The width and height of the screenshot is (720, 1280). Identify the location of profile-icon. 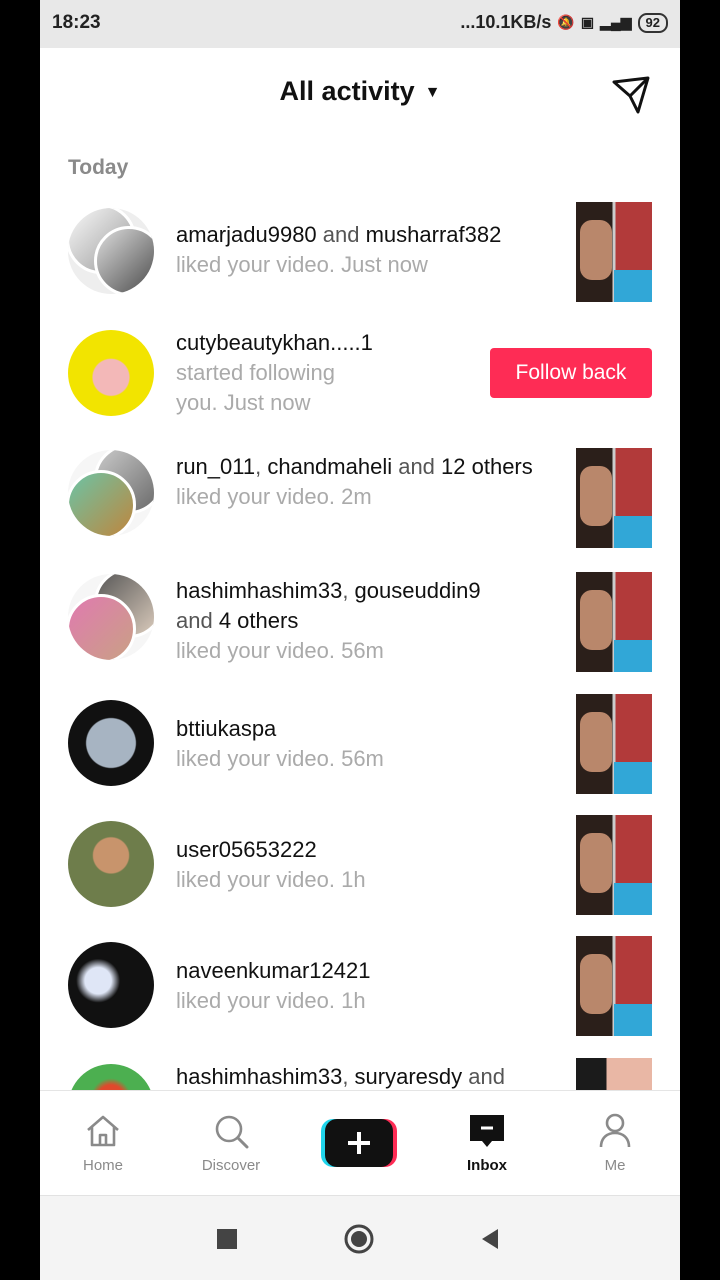
(615, 1130).